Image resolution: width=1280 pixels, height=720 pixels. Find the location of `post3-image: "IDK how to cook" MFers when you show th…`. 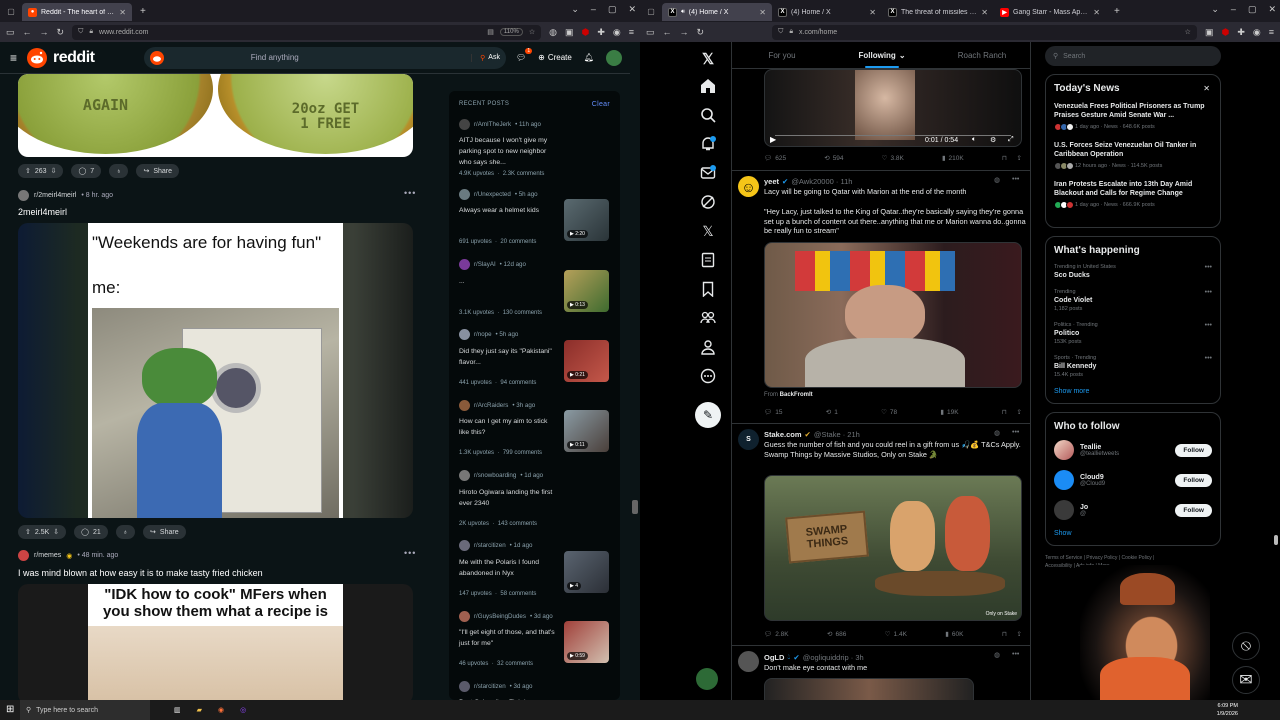

post3-image: "IDK how to cook" MFers when you show th… is located at coordinates (215, 642).